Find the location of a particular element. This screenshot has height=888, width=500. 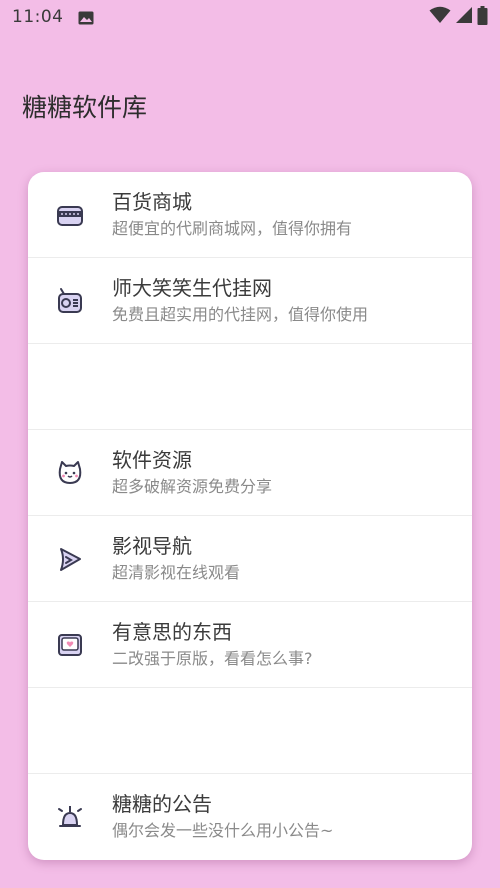

item-subtitle: 超多破解资源免费分享 is located at coordinates (192, 486).